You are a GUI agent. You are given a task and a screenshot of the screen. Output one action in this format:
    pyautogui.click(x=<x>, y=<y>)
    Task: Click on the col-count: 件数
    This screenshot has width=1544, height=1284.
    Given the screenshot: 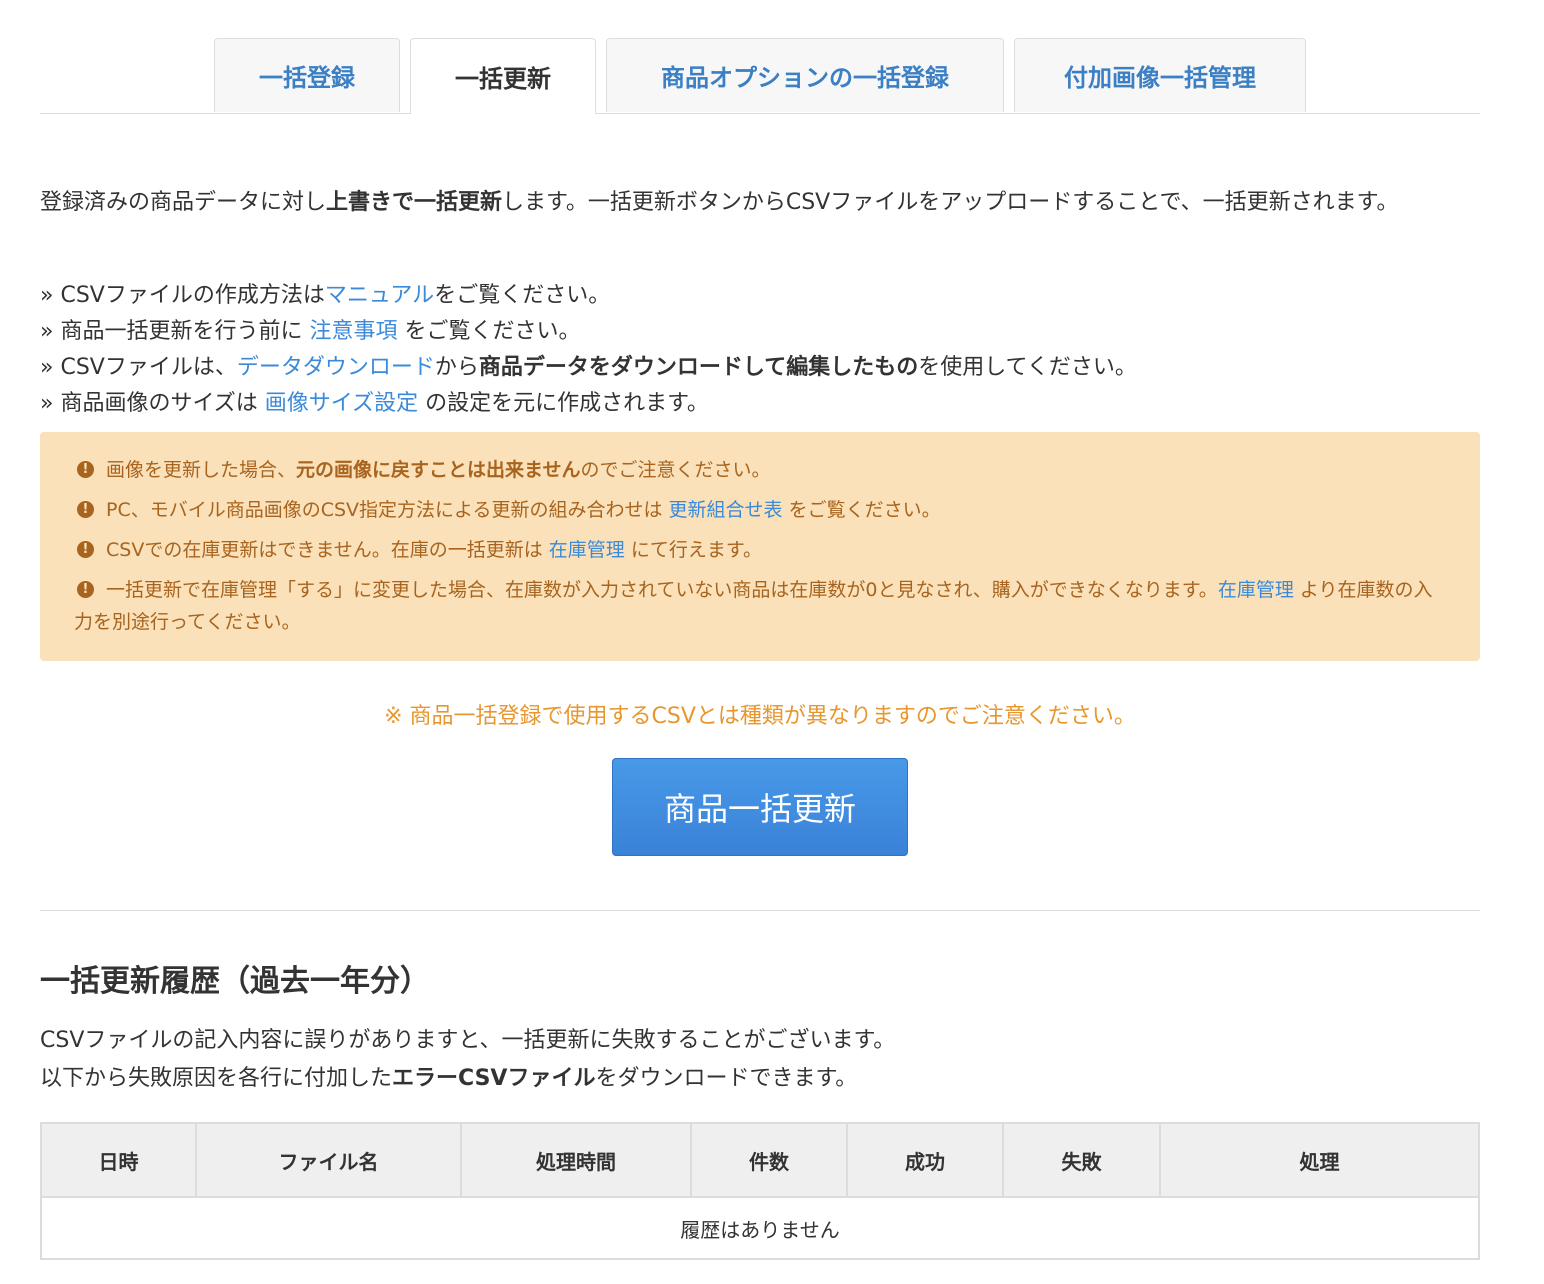 What is the action you would take?
    pyautogui.click(x=769, y=1160)
    